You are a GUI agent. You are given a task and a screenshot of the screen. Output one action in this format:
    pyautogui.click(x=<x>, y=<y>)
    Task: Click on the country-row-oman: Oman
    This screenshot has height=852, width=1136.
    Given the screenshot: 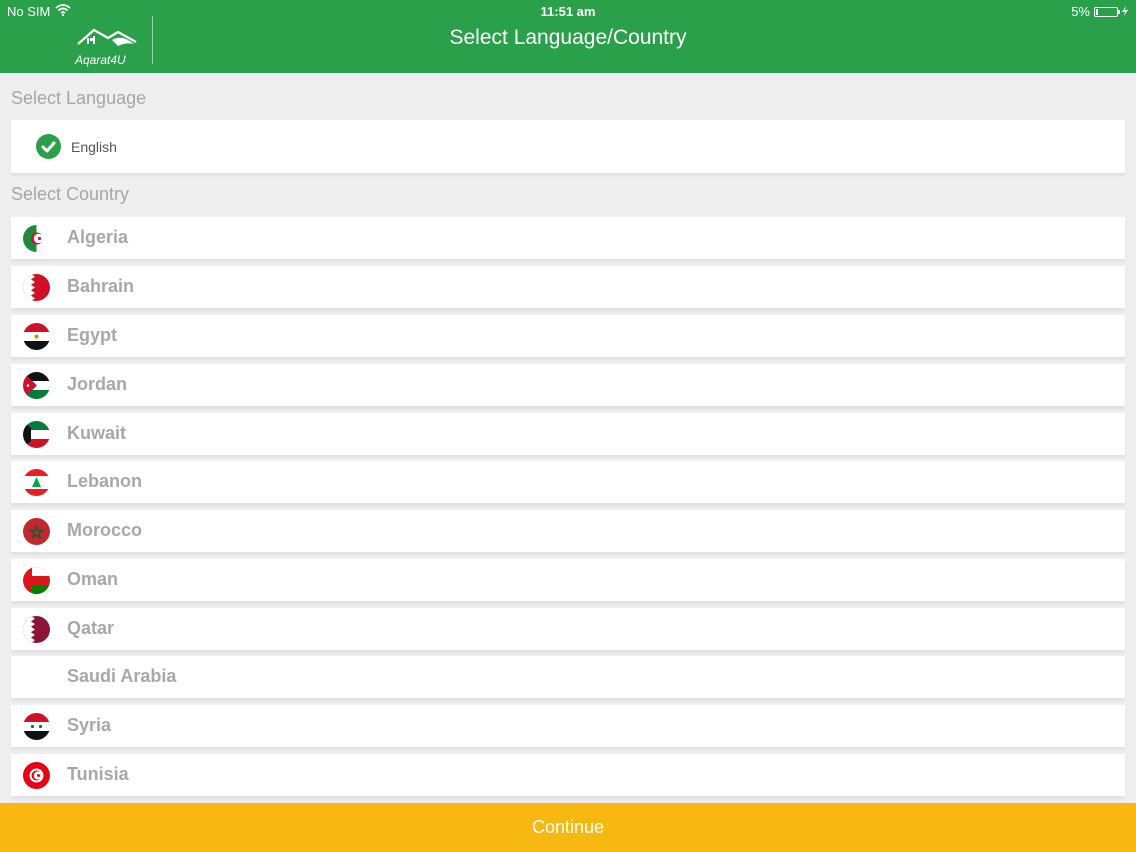 What is the action you would take?
    pyautogui.click(x=568, y=580)
    